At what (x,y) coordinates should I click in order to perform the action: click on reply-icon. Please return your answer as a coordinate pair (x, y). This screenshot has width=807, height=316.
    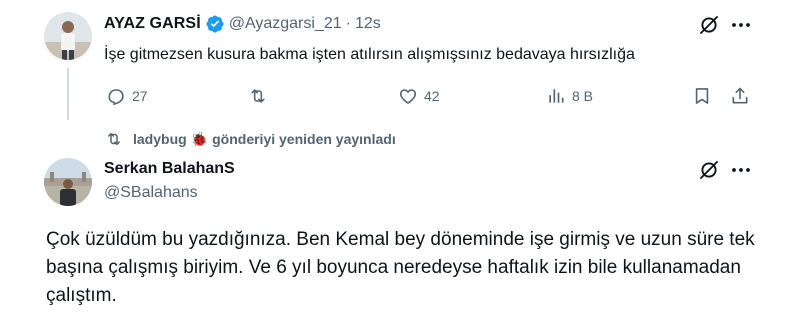
    Looking at the image, I should click on (116, 97).